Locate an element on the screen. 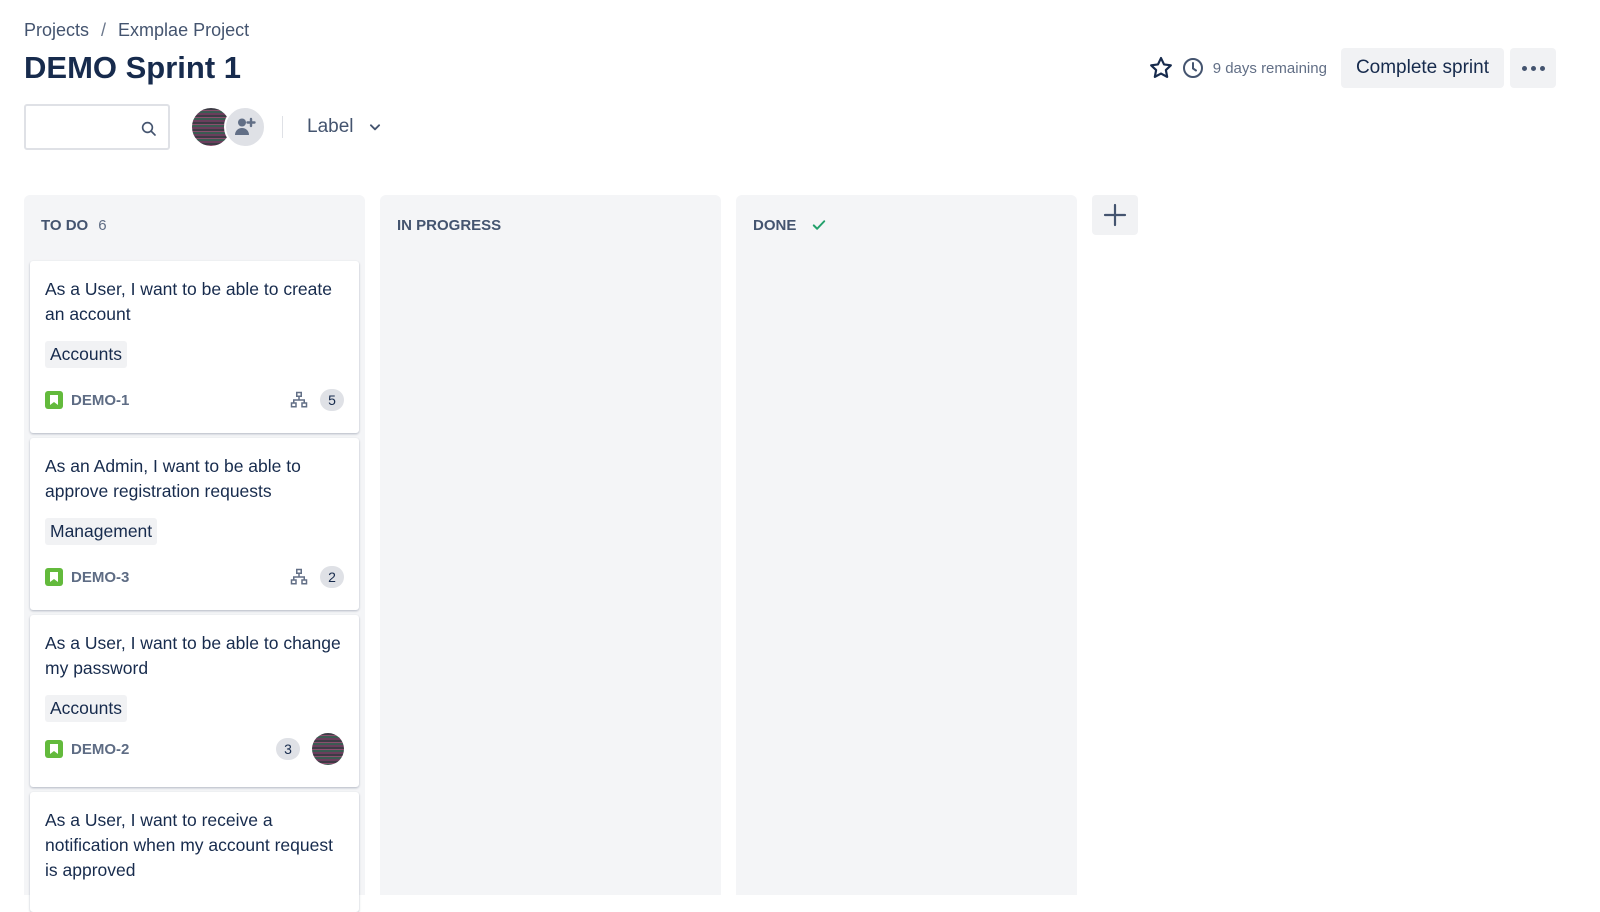 Image resolution: width=1600 pixels, height=912 pixels. column-header: DONE is located at coordinates (906, 225).